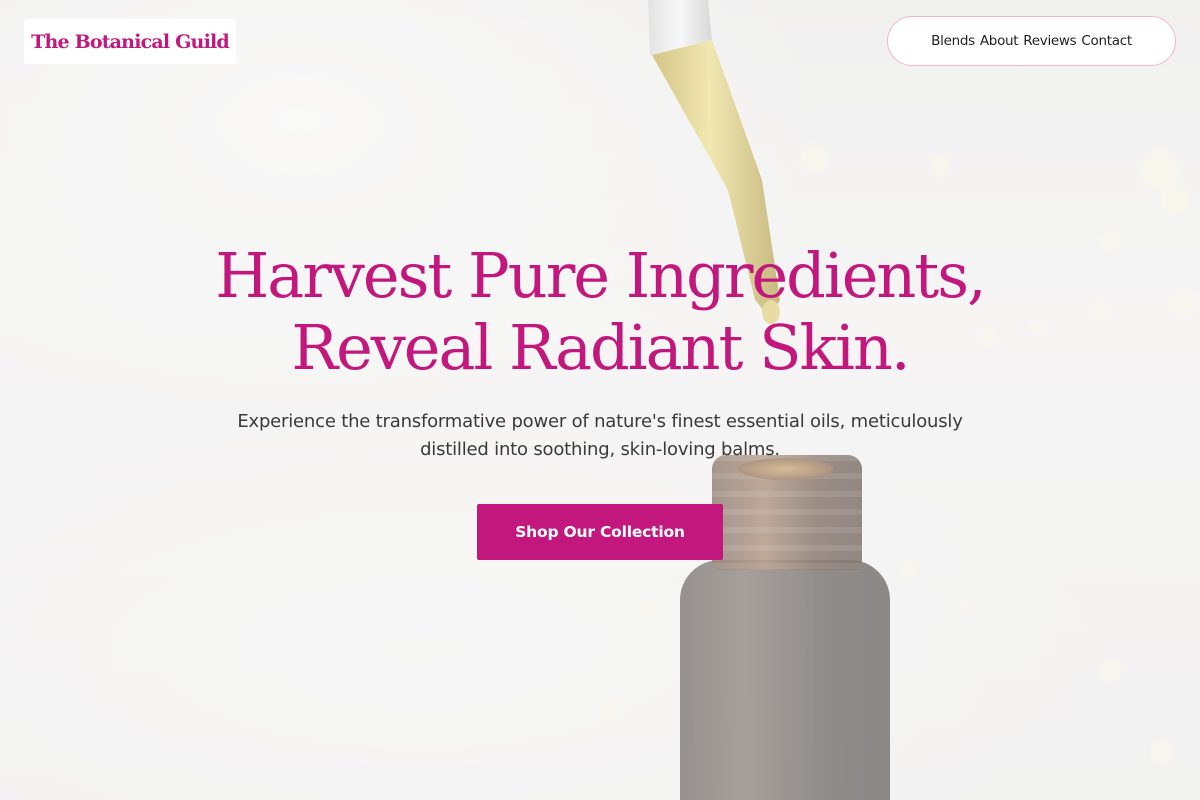  I want to click on main-nav: Blends About Reviews Contact, so click(1031, 41).